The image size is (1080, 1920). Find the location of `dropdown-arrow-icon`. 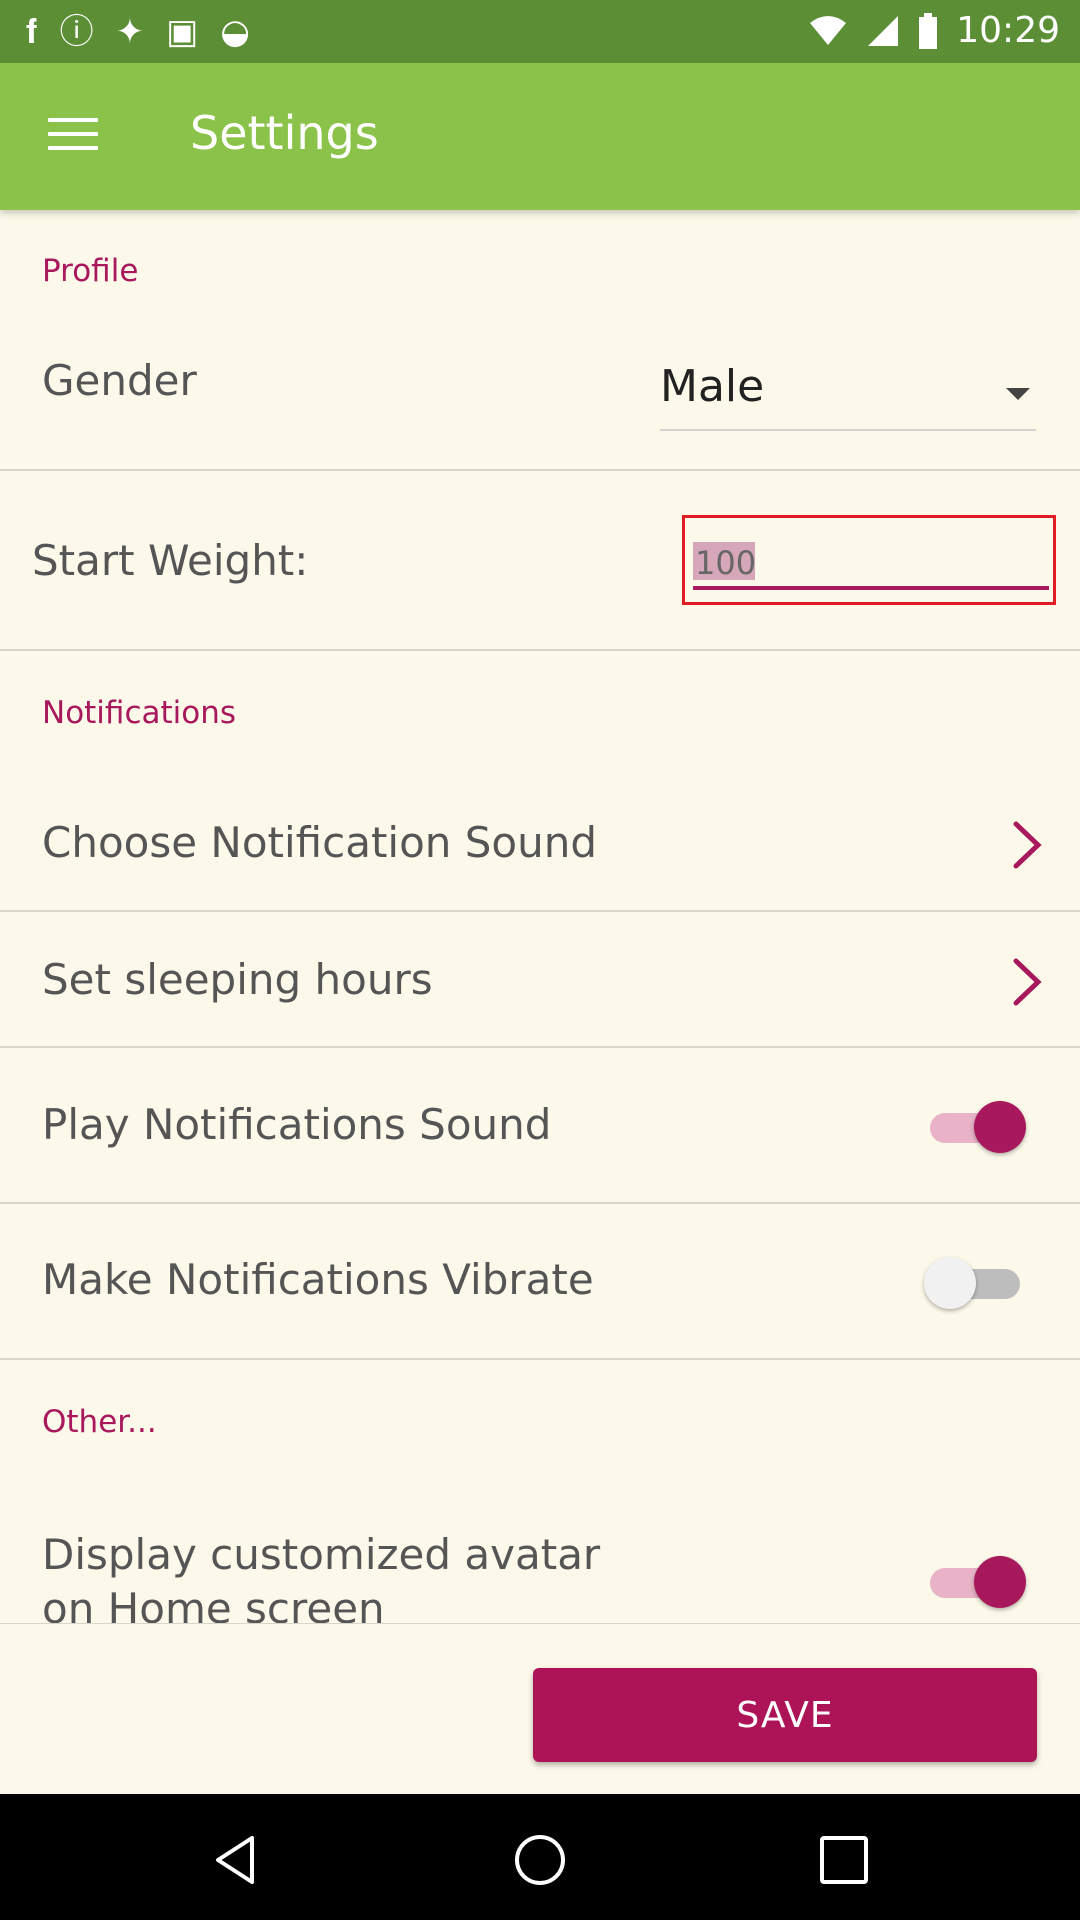

dropdown-arrow-icon is located at coordinates (1018, 394).